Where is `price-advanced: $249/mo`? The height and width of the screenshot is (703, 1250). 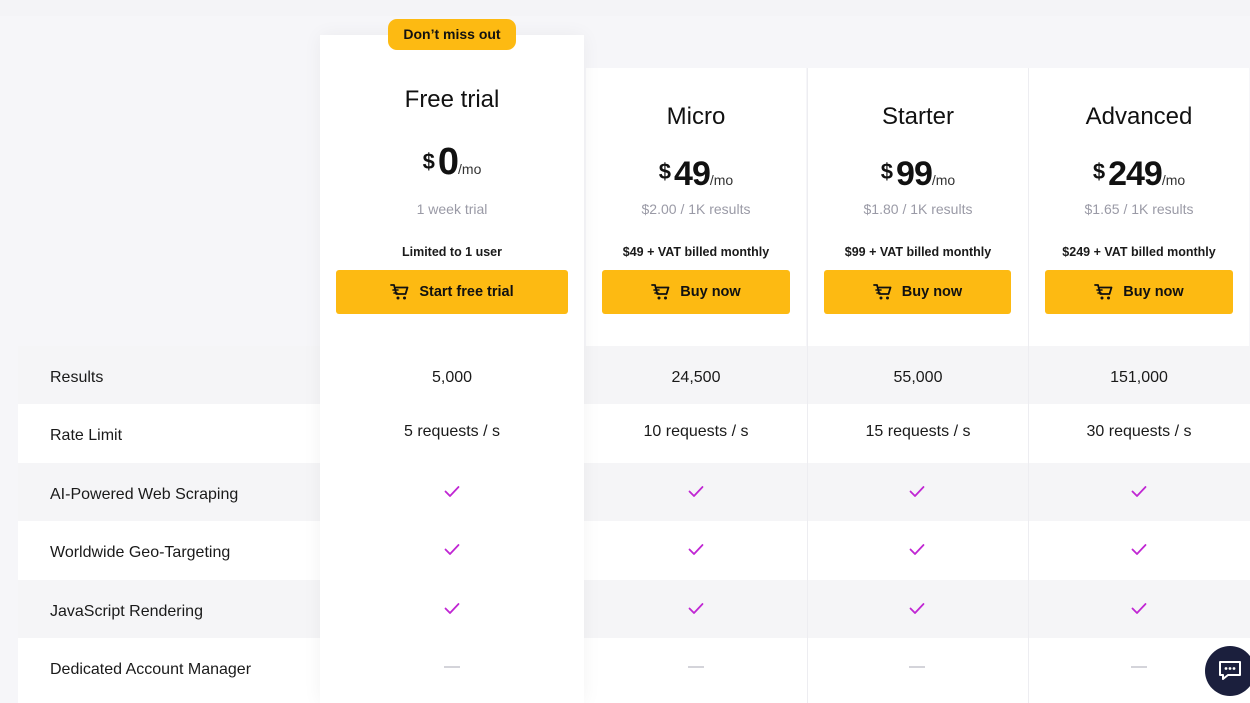 price-advanced: $249/mo is located at coordinates (1139, 174).